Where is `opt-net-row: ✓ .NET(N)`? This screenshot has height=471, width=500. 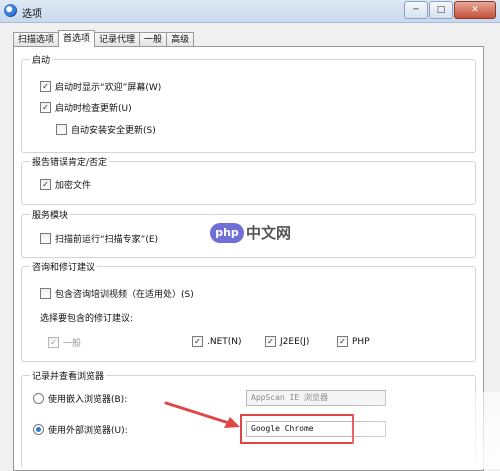 opt-net-row: ✓ .NET(N) is located at coordinates (217, 341).